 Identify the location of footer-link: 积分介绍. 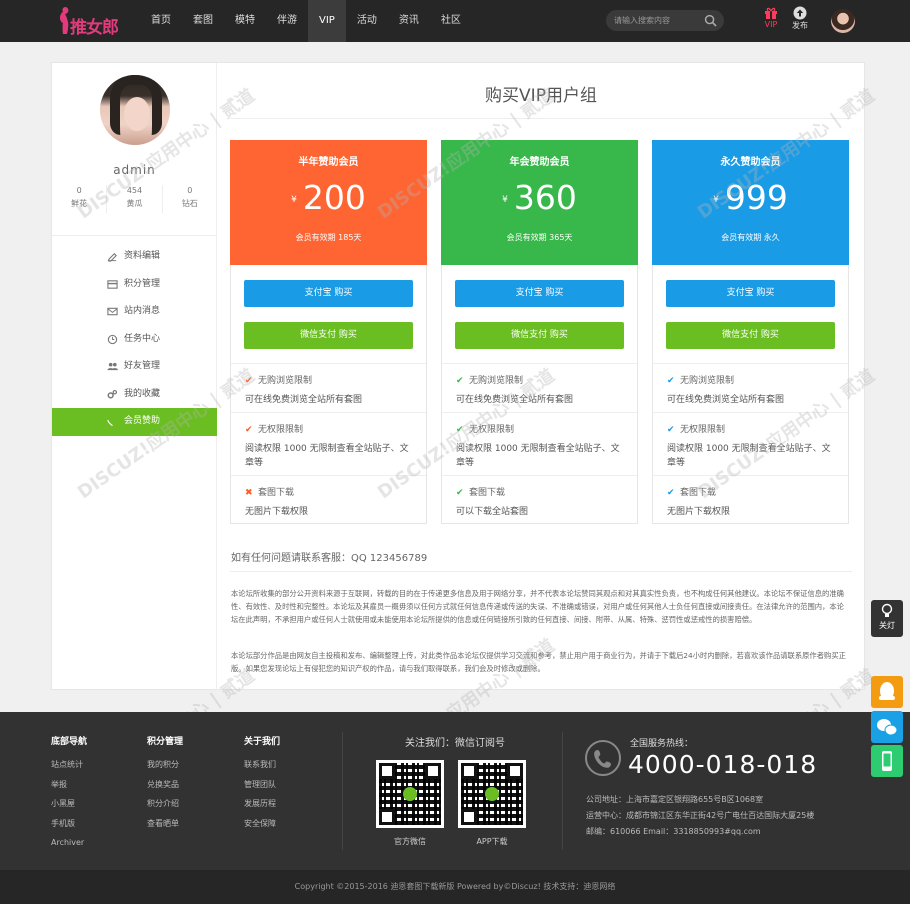
(165, 804).